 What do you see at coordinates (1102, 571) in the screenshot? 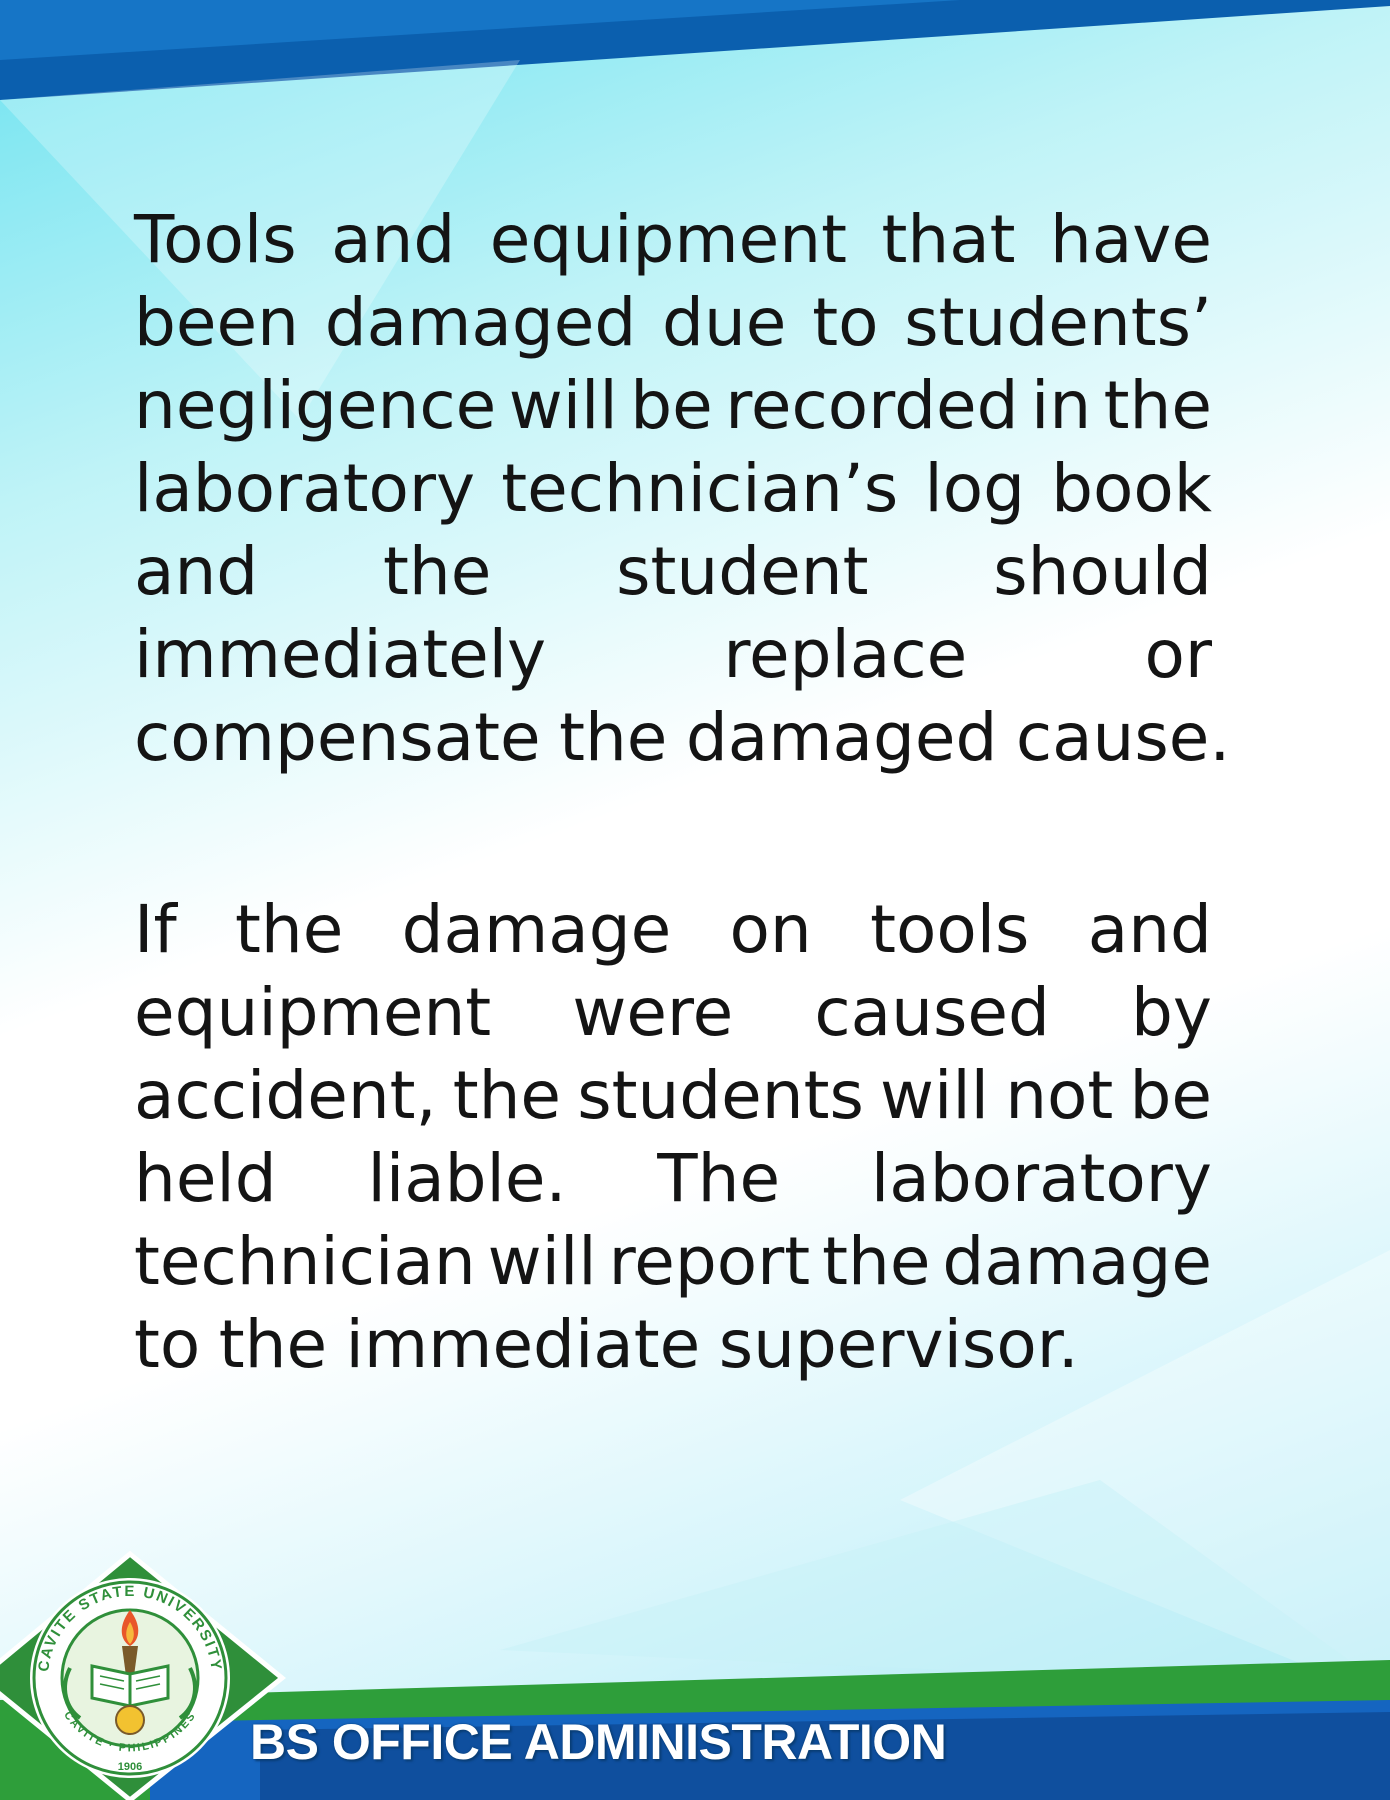
I see `word: should` at bounding box center [1102, 571].